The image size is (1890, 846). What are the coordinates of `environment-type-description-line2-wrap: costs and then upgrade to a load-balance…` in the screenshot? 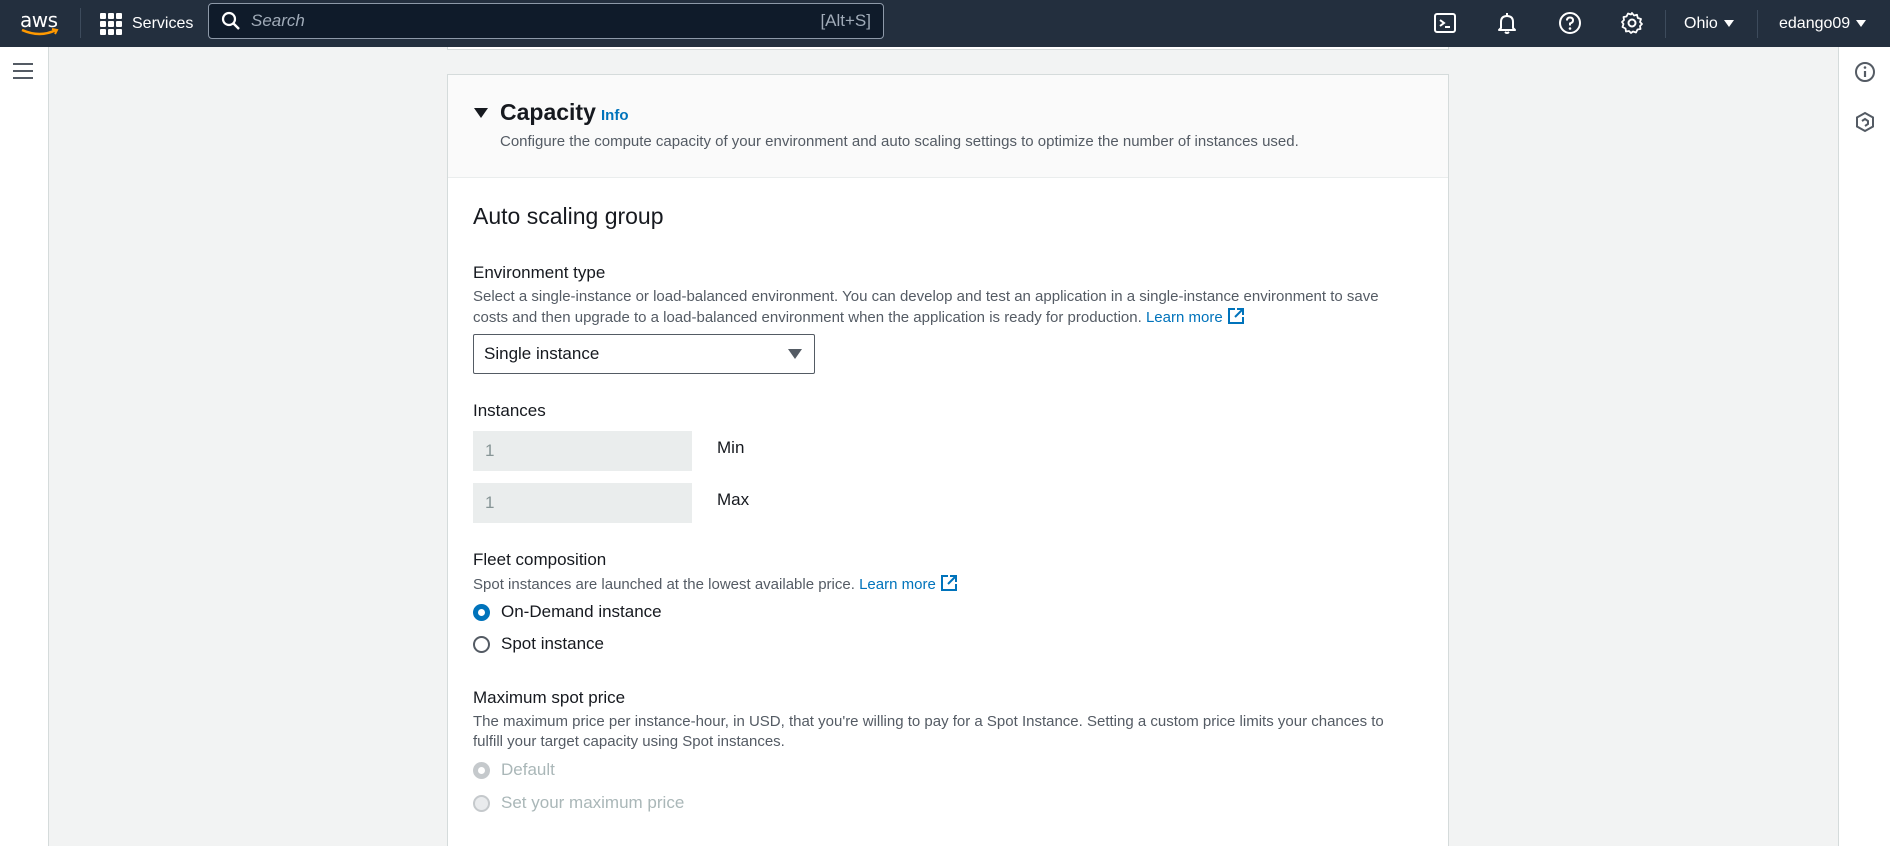 It's located at (926, 317).